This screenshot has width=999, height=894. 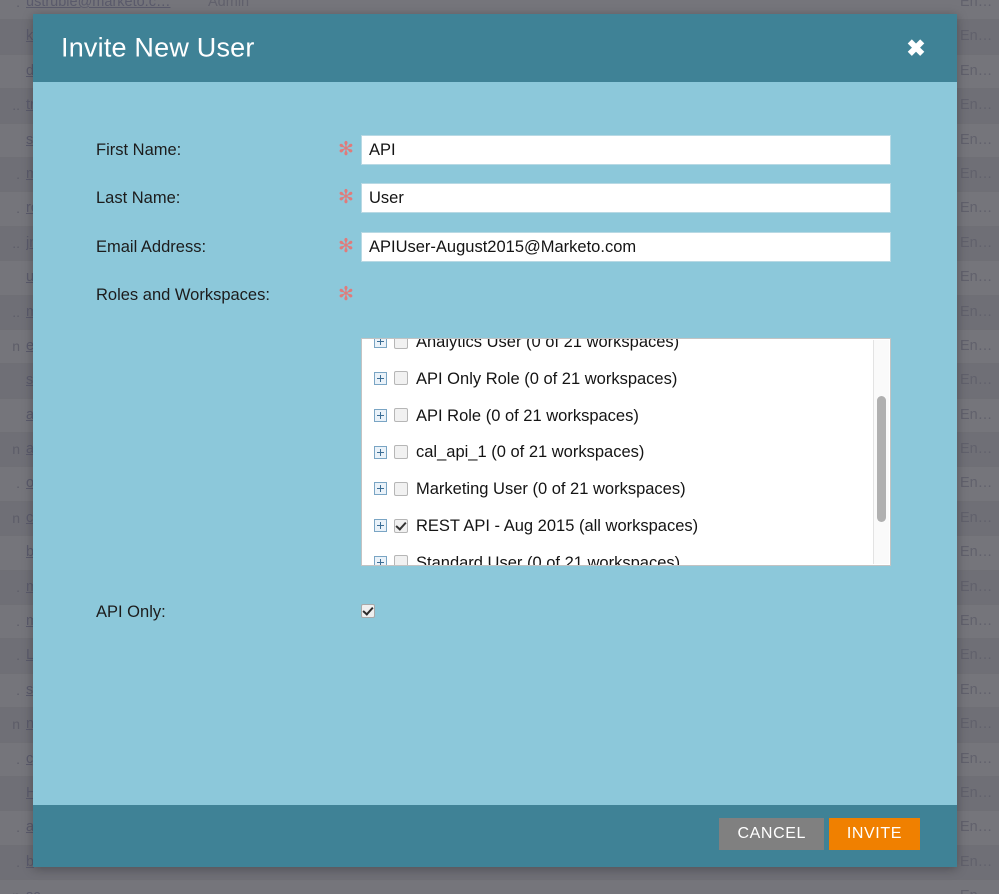 I want to click on dialog-header: Invite New User ✖, so click(x=495, y=48).